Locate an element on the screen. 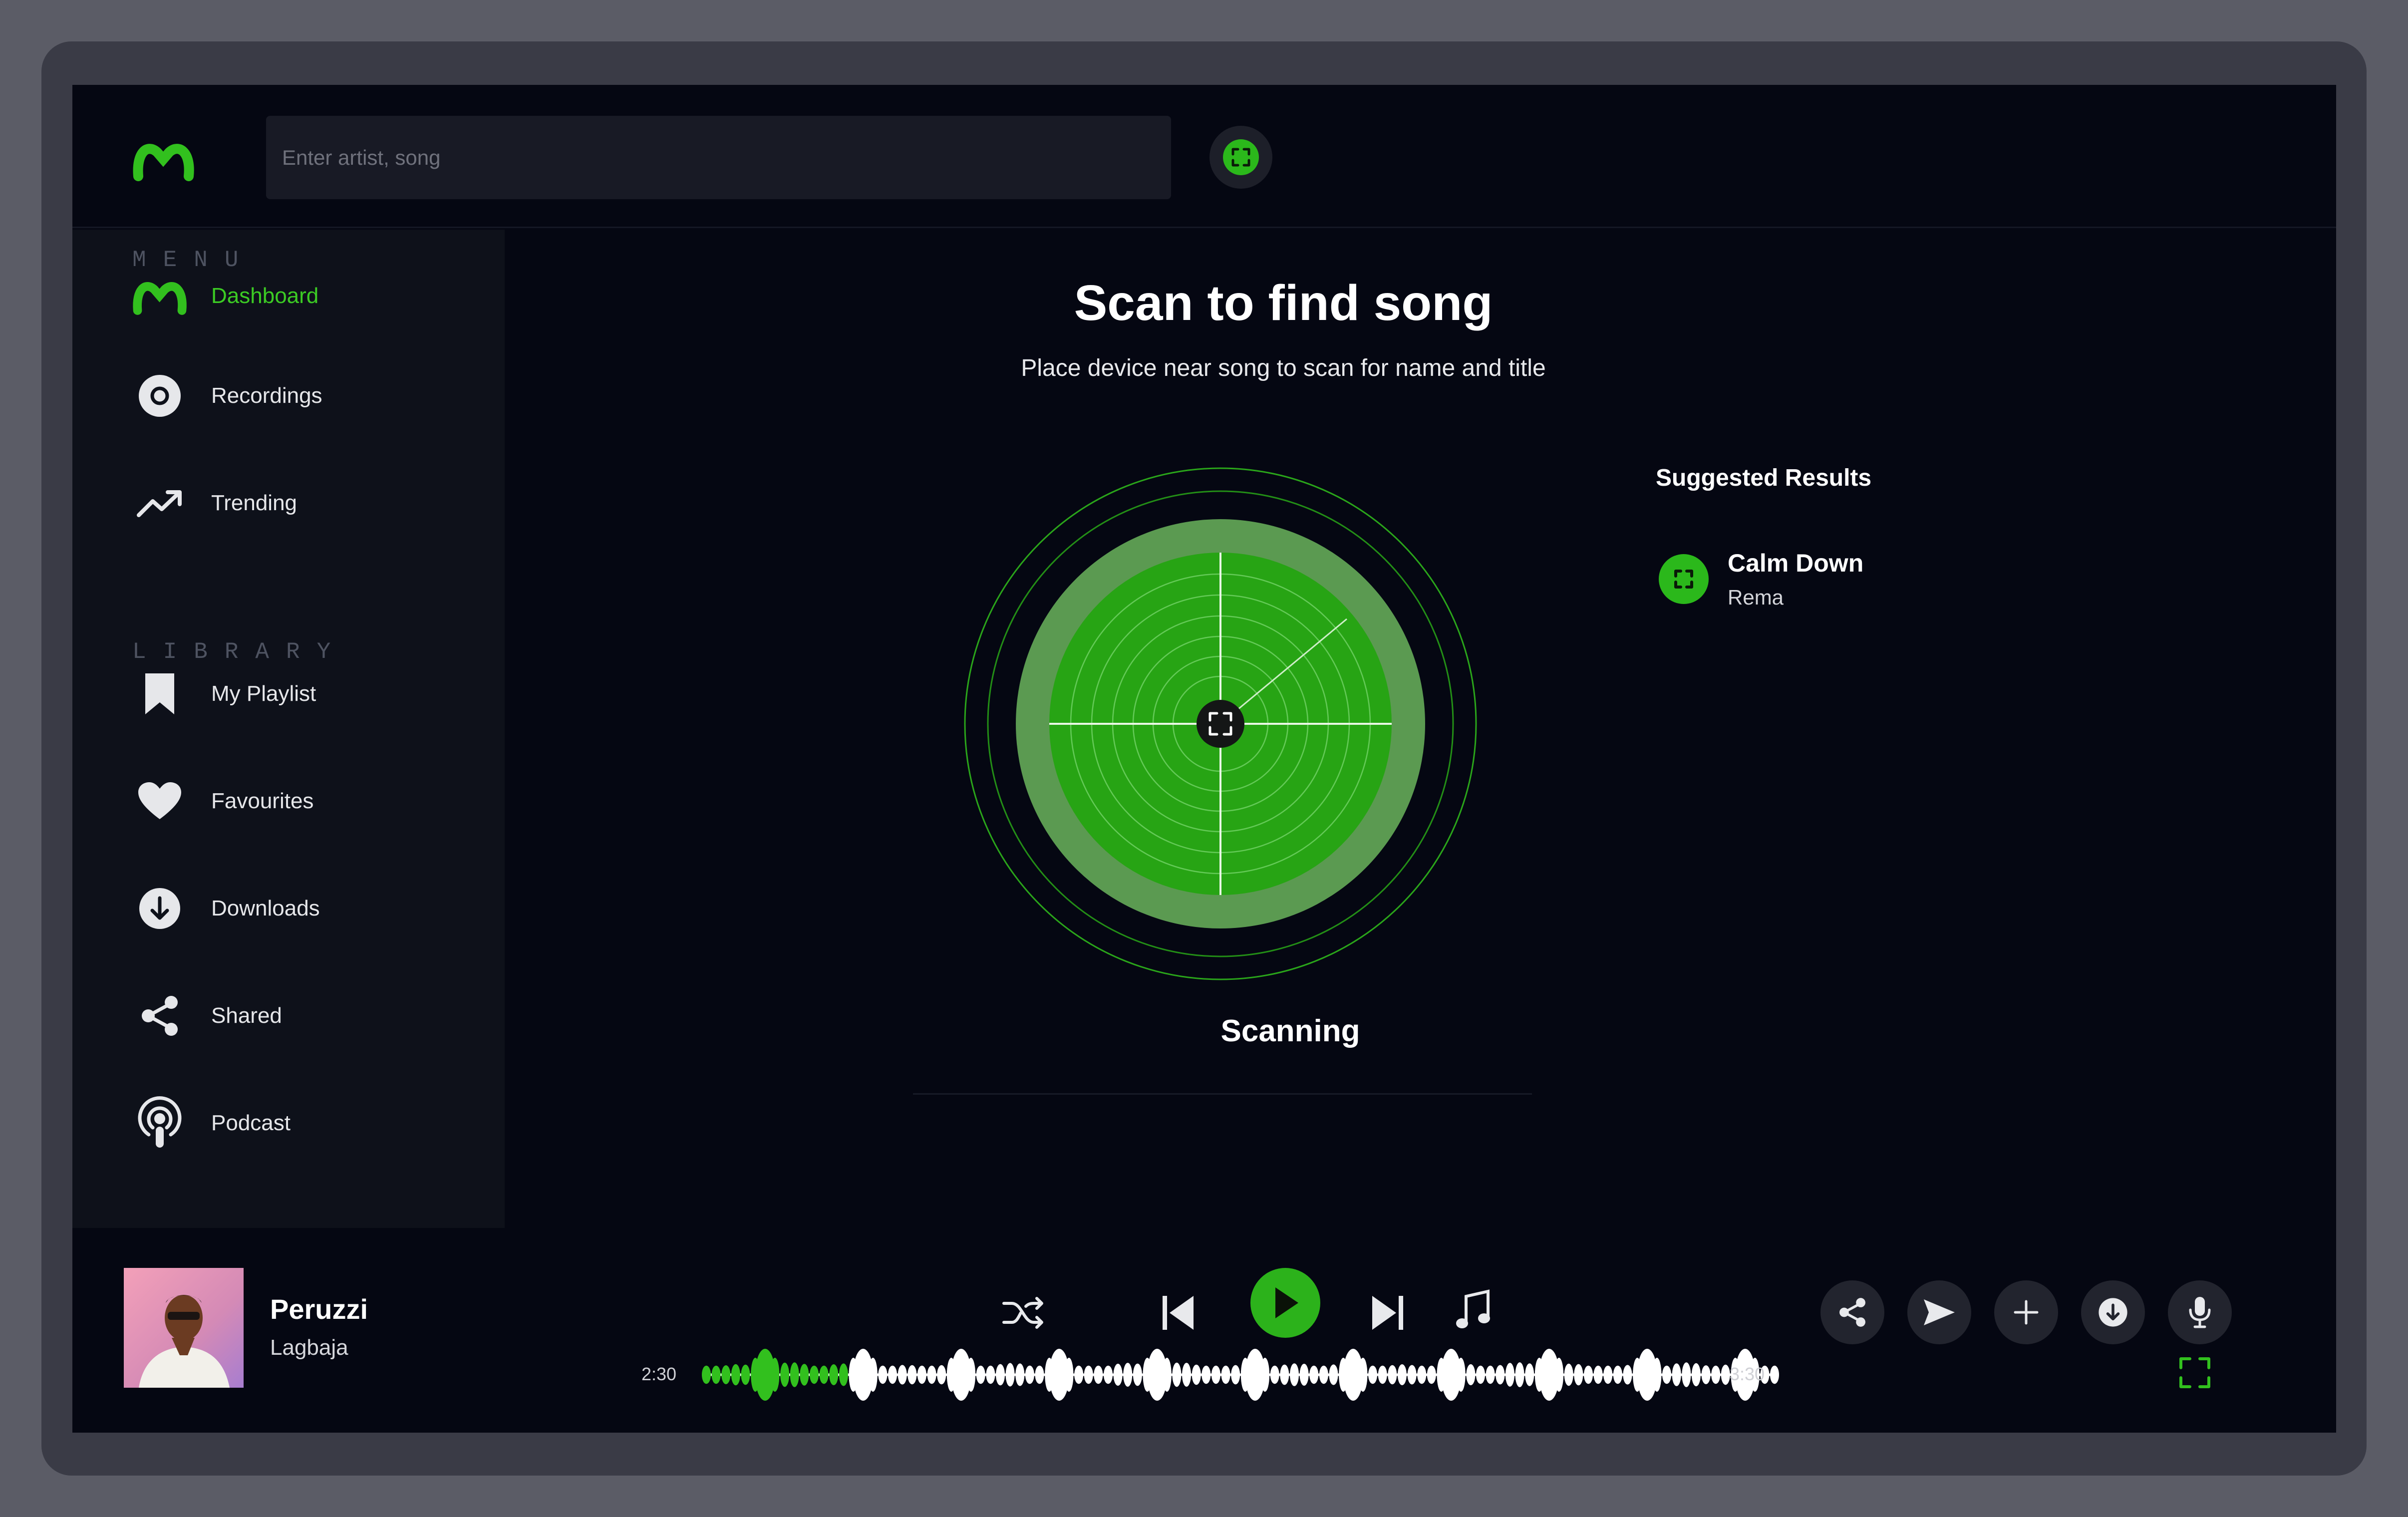 The height and width of the screenshot is (1517, 2408). sidebar-item-label: Recordings is located at coordinates (266, 395).